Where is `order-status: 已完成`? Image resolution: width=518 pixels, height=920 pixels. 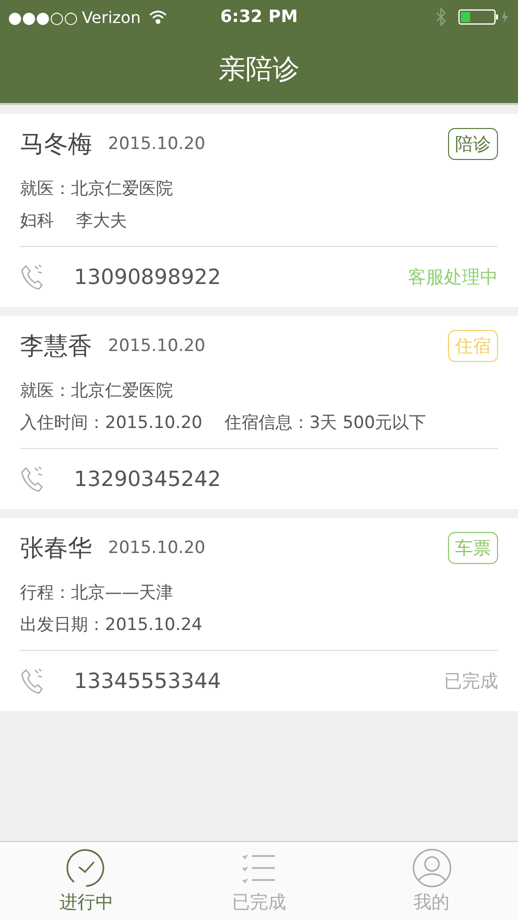
order-status: 已完成 is located at coordinates (471, 681).